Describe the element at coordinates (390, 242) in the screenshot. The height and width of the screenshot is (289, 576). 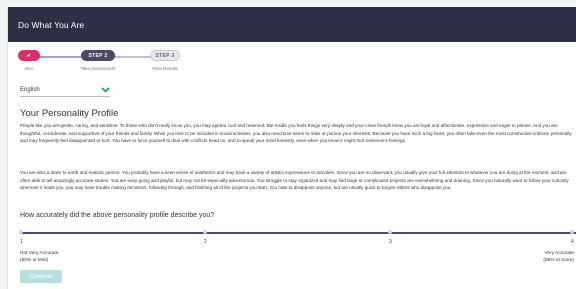
I see `tick-label-3: 3` at that location.